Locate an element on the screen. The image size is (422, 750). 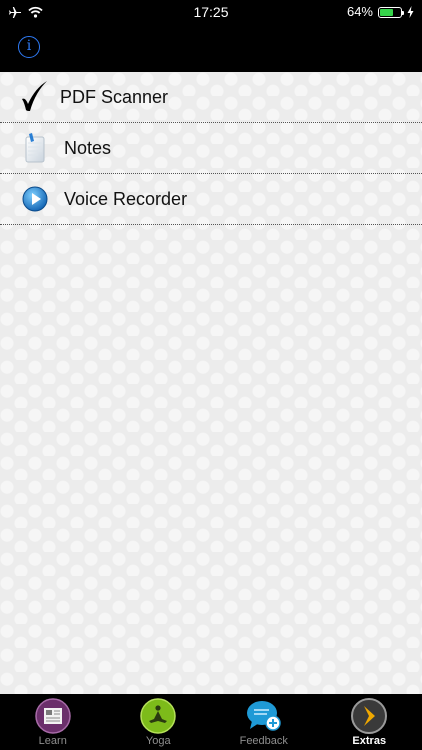
speech-bubble-plus-icon is located at coordinates (263, 716).